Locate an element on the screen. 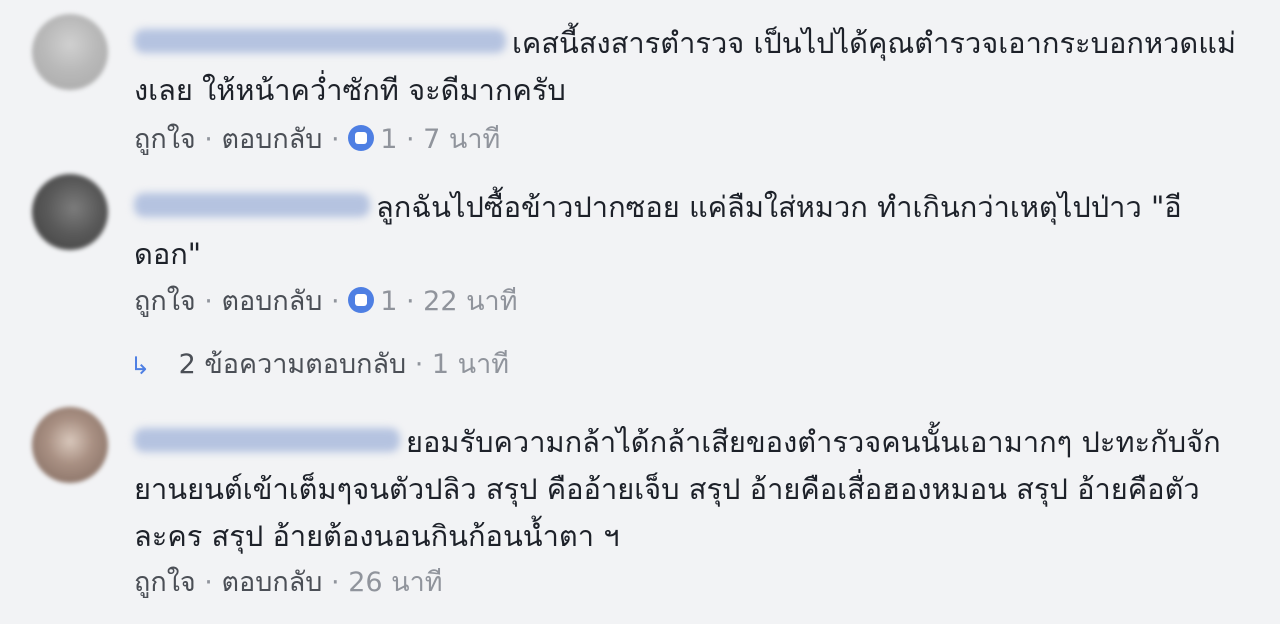 This screenshot has width=1280, height=624. comment-timestamp: 26 นาที is located at coordinates (395, 582).